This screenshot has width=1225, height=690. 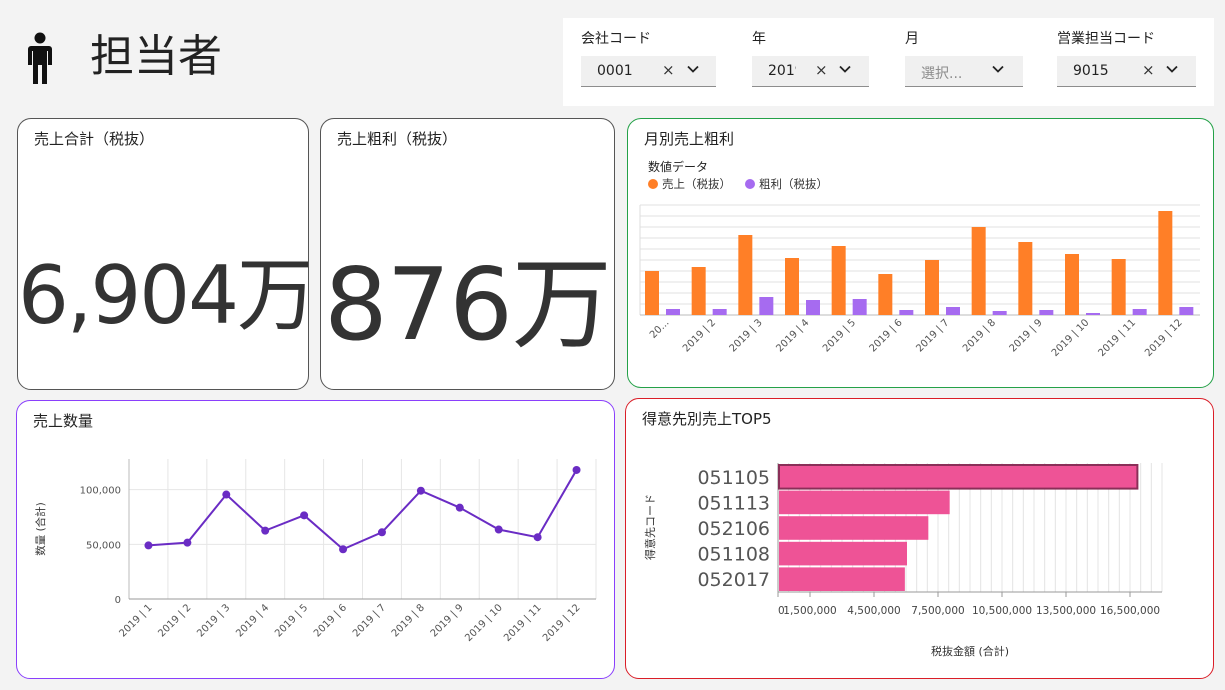 What do you see at coordinates (408, 620) in the screenshot?
I see `x-tick-label: 2019 | 8` at bounding box center [408, 620].